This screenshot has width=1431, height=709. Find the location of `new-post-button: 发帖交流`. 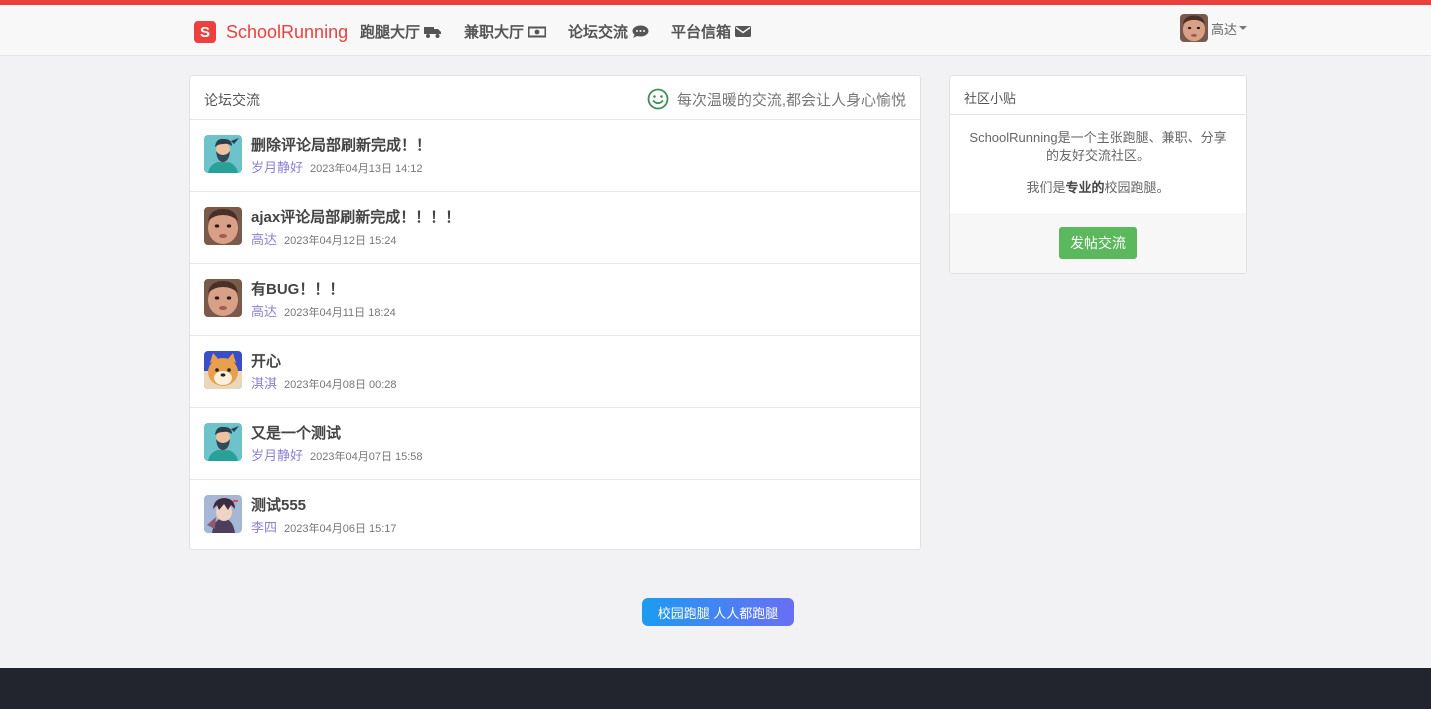

new-post-button: 发帖交流 is located at coordinates (1098, 243).